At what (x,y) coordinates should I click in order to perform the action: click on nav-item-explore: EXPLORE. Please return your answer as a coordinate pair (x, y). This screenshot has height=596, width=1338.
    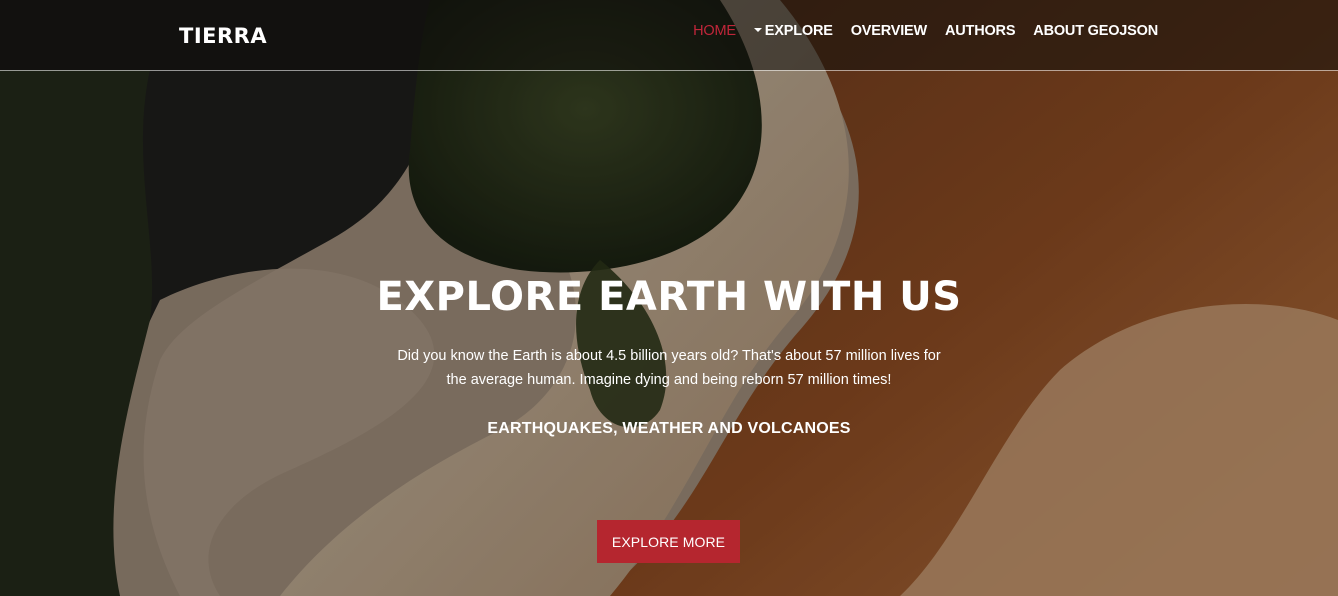
    Looking at the image, I should click on (793, 31).